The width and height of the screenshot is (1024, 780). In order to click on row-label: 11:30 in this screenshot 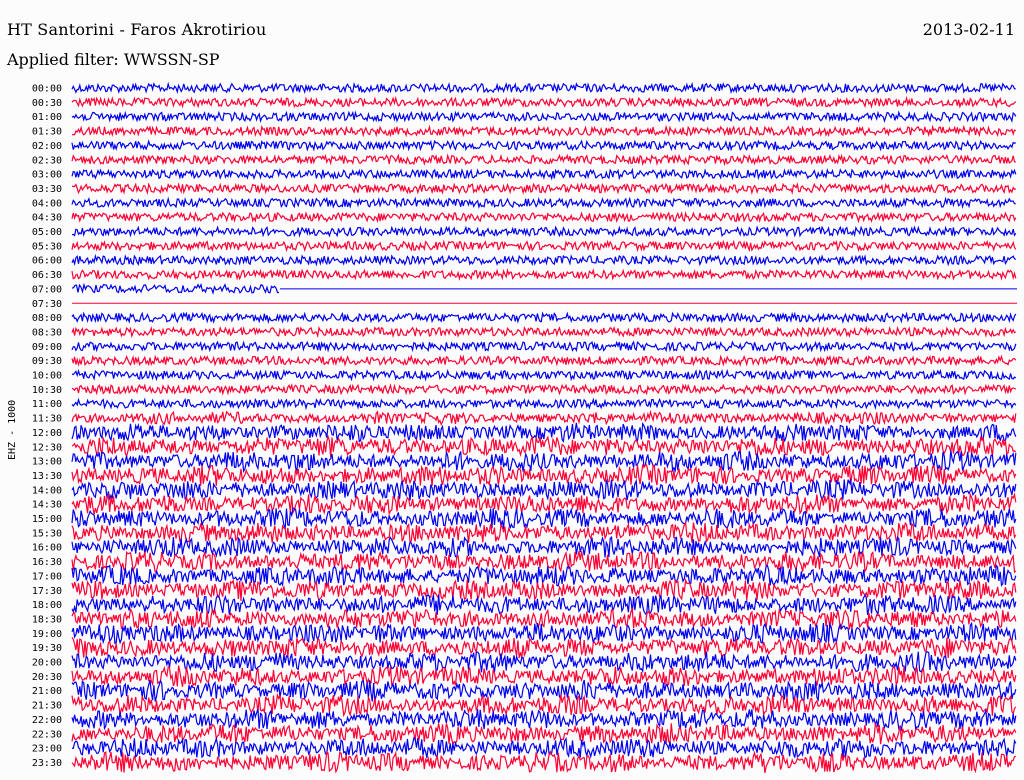, I will do `click(47, 419)`.